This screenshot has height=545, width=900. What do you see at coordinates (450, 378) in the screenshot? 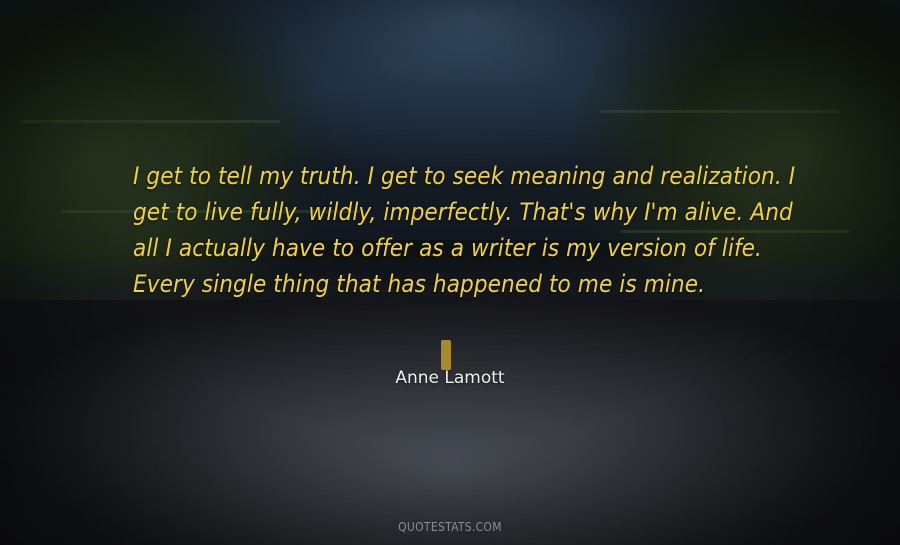
I see `quote-author: Anne Lamott` at bounding box center [450, 378].